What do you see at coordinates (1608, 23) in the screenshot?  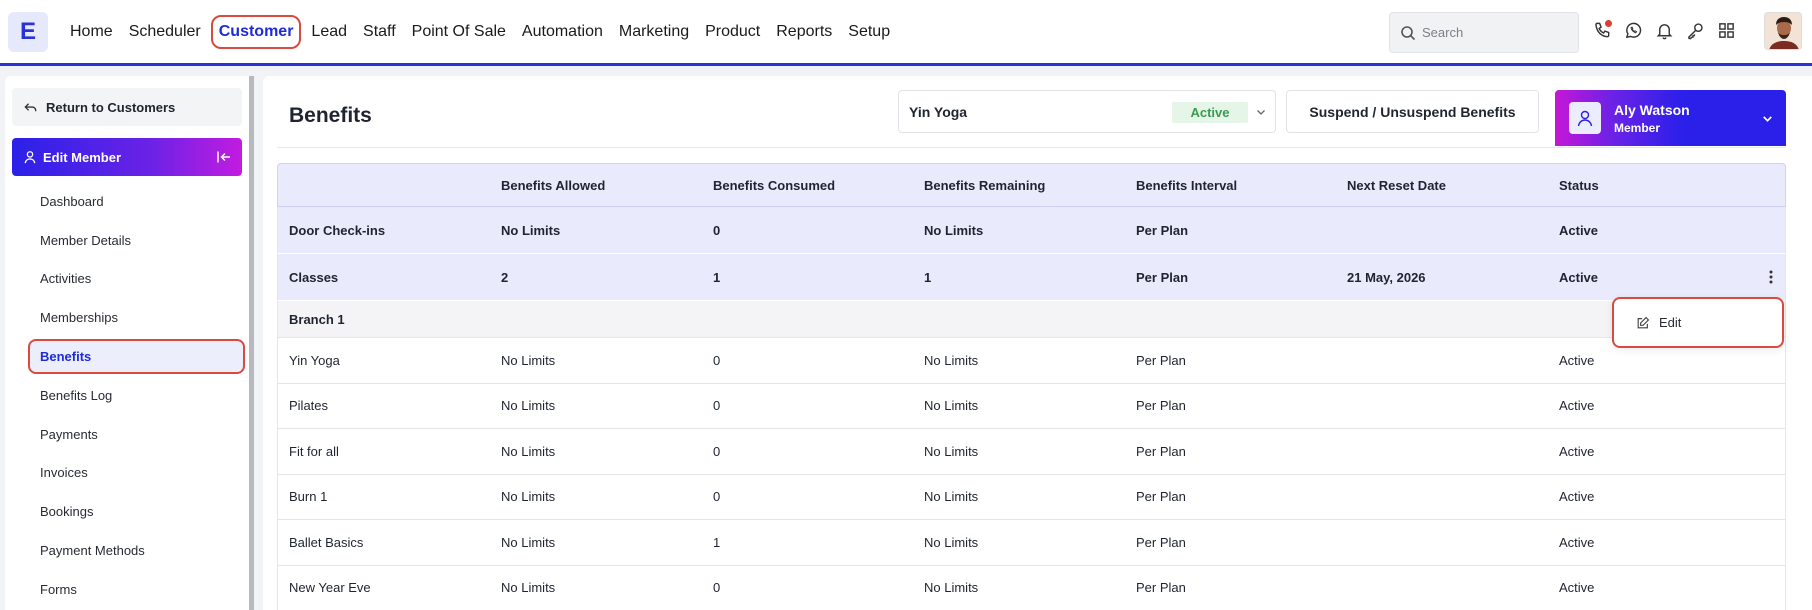 I see `notification-dot` at bounding box center [1608, 23].